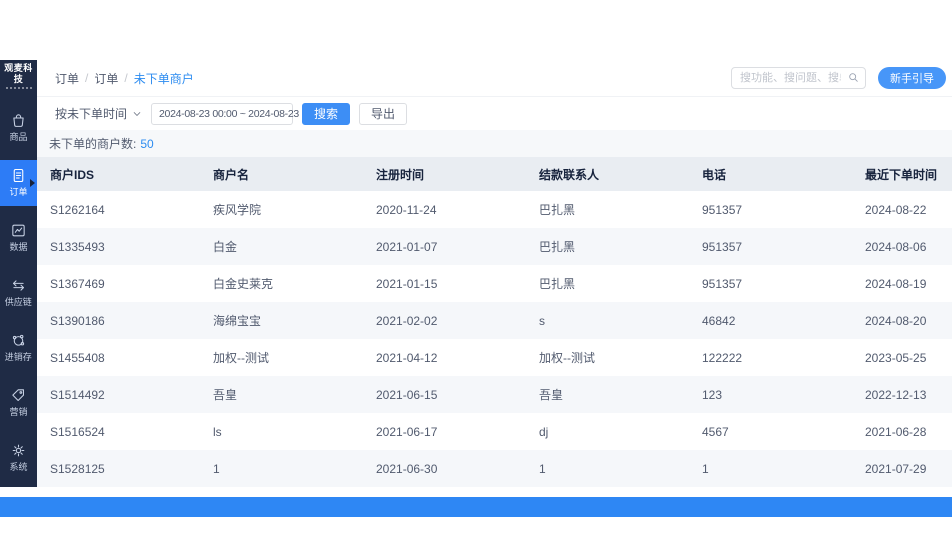  Describe the element at coordinates (164, 78) in the screenshot. I see `breadcrumb-item-current: 未下单商户` at that location.